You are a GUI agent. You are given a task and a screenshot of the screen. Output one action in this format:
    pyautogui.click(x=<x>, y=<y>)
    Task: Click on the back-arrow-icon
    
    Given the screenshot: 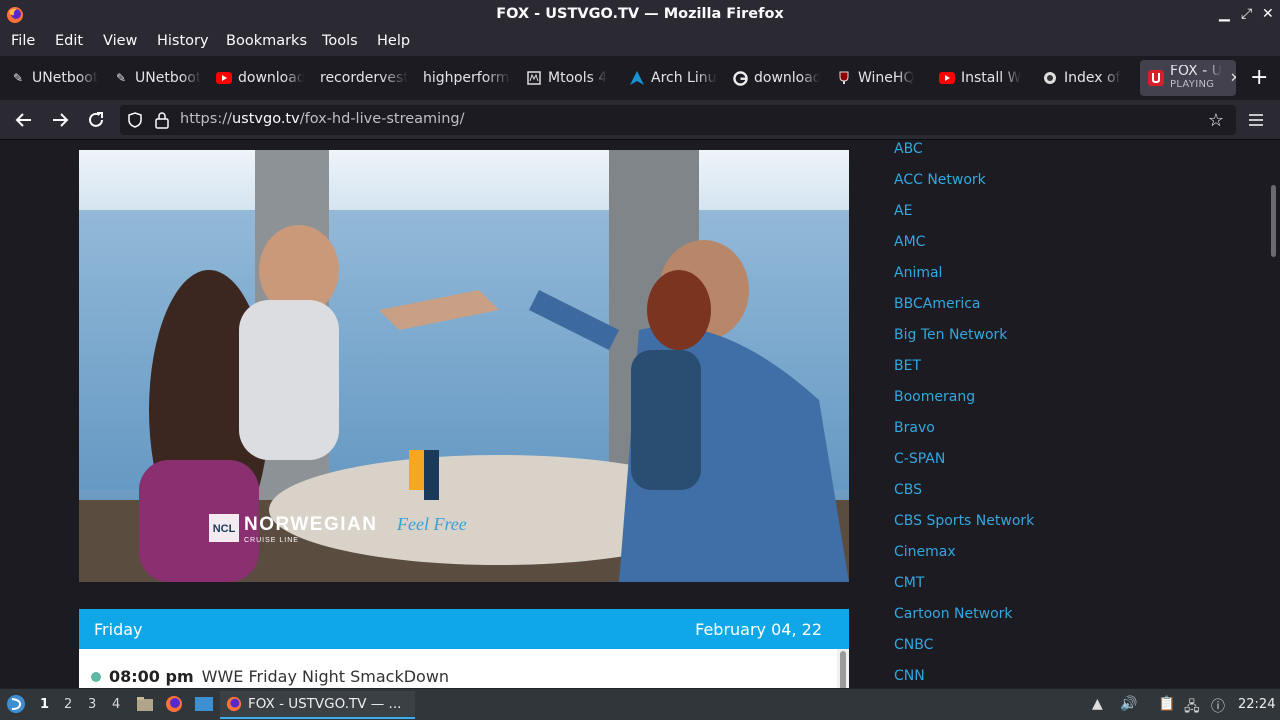 What is the action you would take?
    pyautogui.click(x=24, y=120)
    